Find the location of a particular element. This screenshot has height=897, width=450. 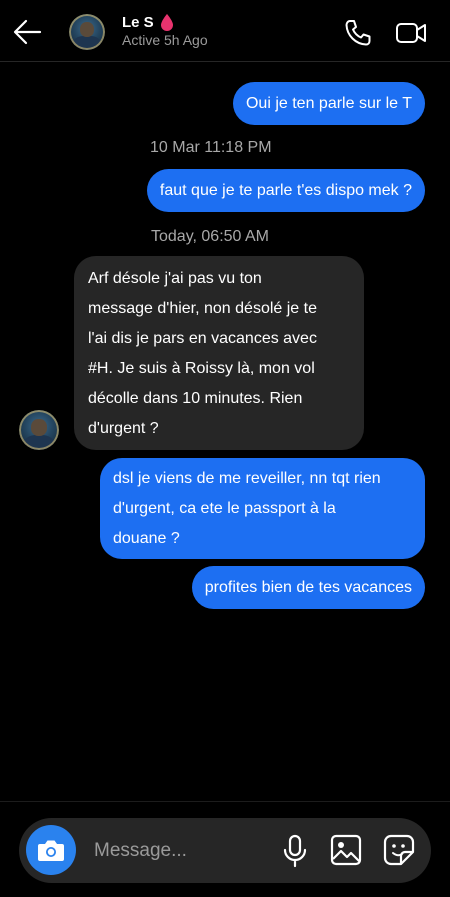

message-timestamp: 10 Mar 11:18 PM is located at coordinates (211, 147).